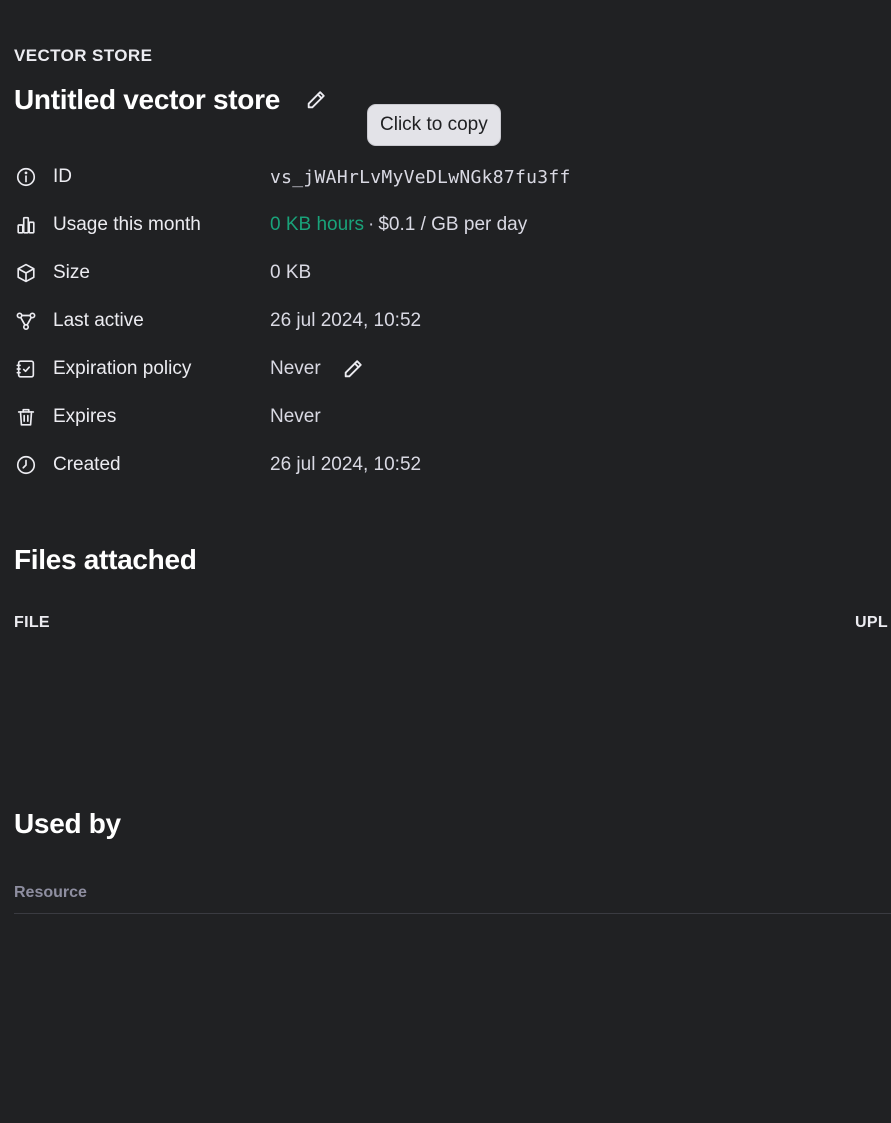 This screenshot has width=891, height=1123. What do you see at coordinates (26, 369) in the screenshot?
I see `calendar-check-icon` at bounding box center [26, 369].